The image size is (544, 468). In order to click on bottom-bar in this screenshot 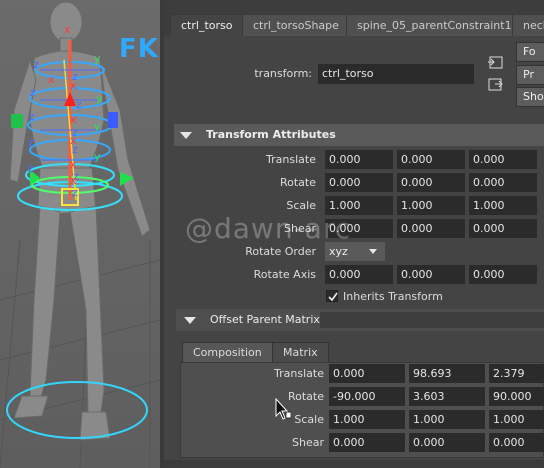, I will do `click(354, 464)`.